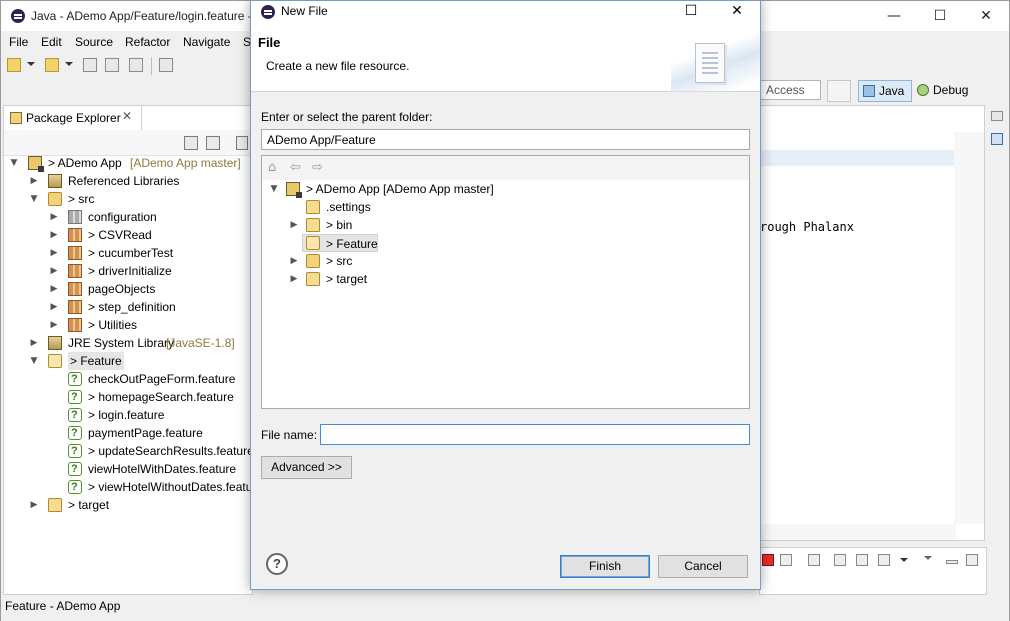 The width and height of the screenshot is (1010, 621). What do you see at coordinates (710, 63) in the screenshot?
I see `new-file-wizard-icon` at bounding box center [710, 63].